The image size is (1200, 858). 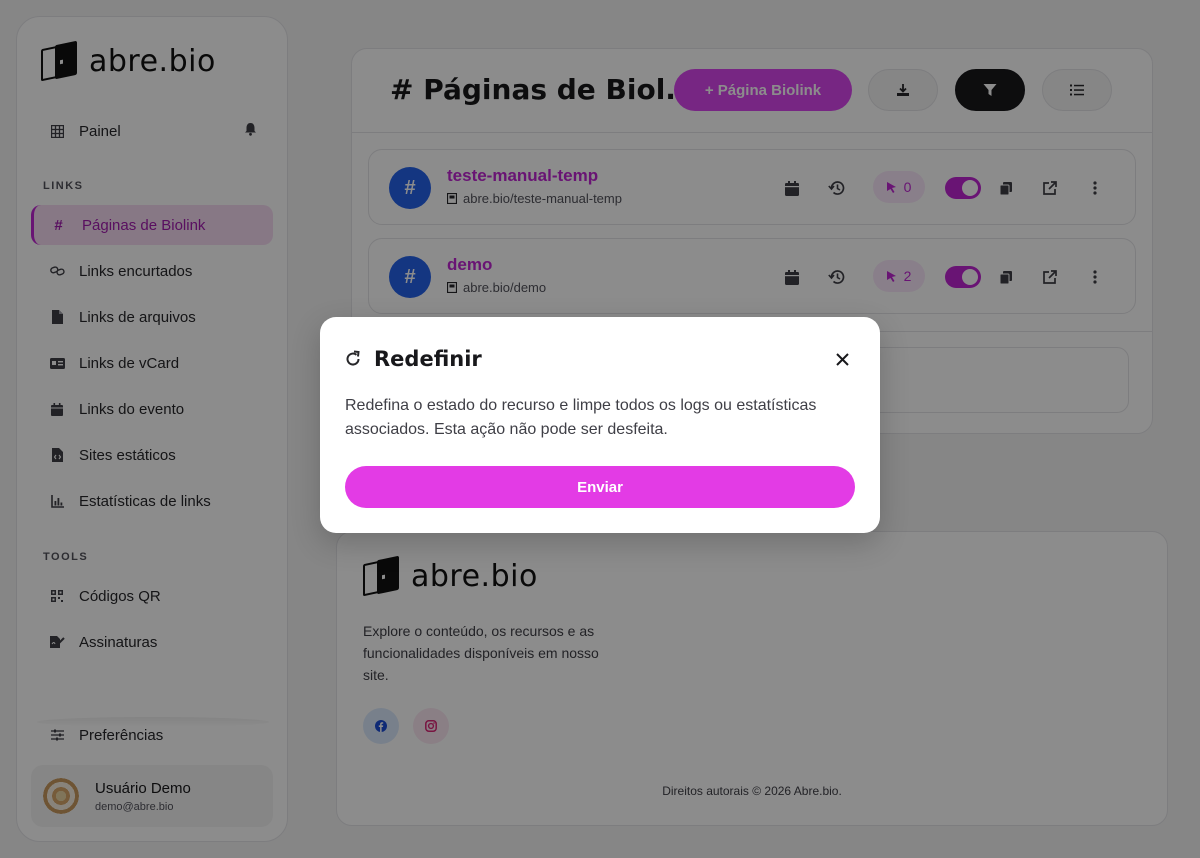 I want to click on reset-icon, so click(x=353, y=358).